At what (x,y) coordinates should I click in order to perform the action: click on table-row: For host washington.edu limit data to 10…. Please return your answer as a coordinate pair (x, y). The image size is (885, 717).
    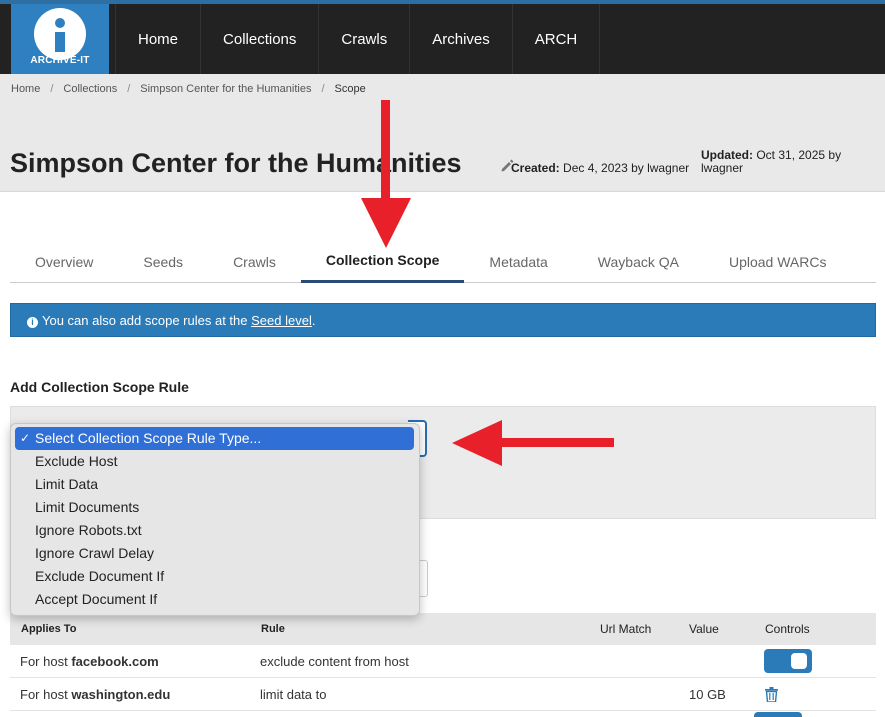
    Looking at the image, I should click on (443, 694).